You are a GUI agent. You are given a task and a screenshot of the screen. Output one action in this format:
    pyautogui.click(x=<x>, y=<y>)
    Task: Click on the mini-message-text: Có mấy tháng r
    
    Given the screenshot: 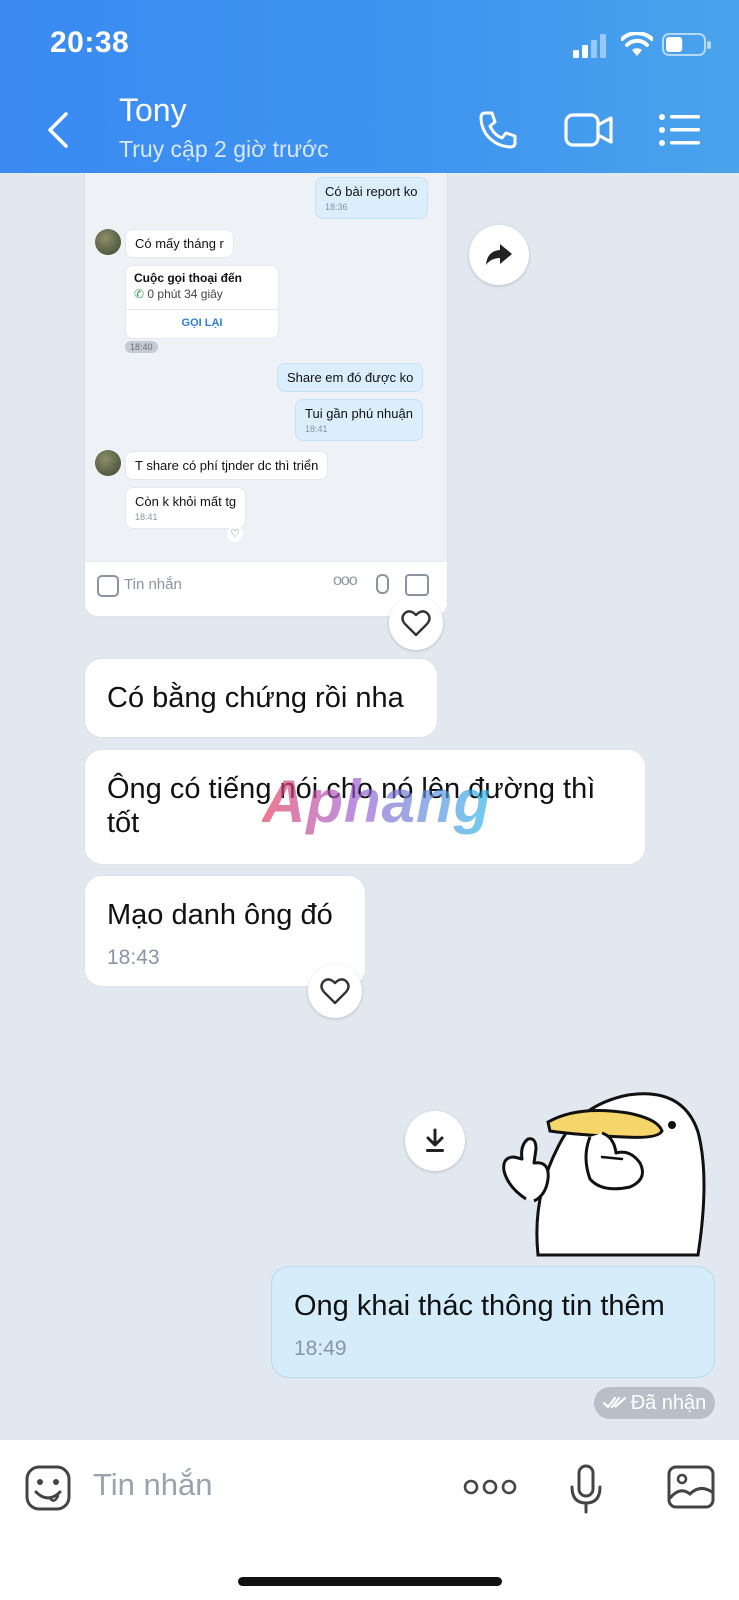 What is the action you would take?
    pyautogui.click(x=179, y=243)
    